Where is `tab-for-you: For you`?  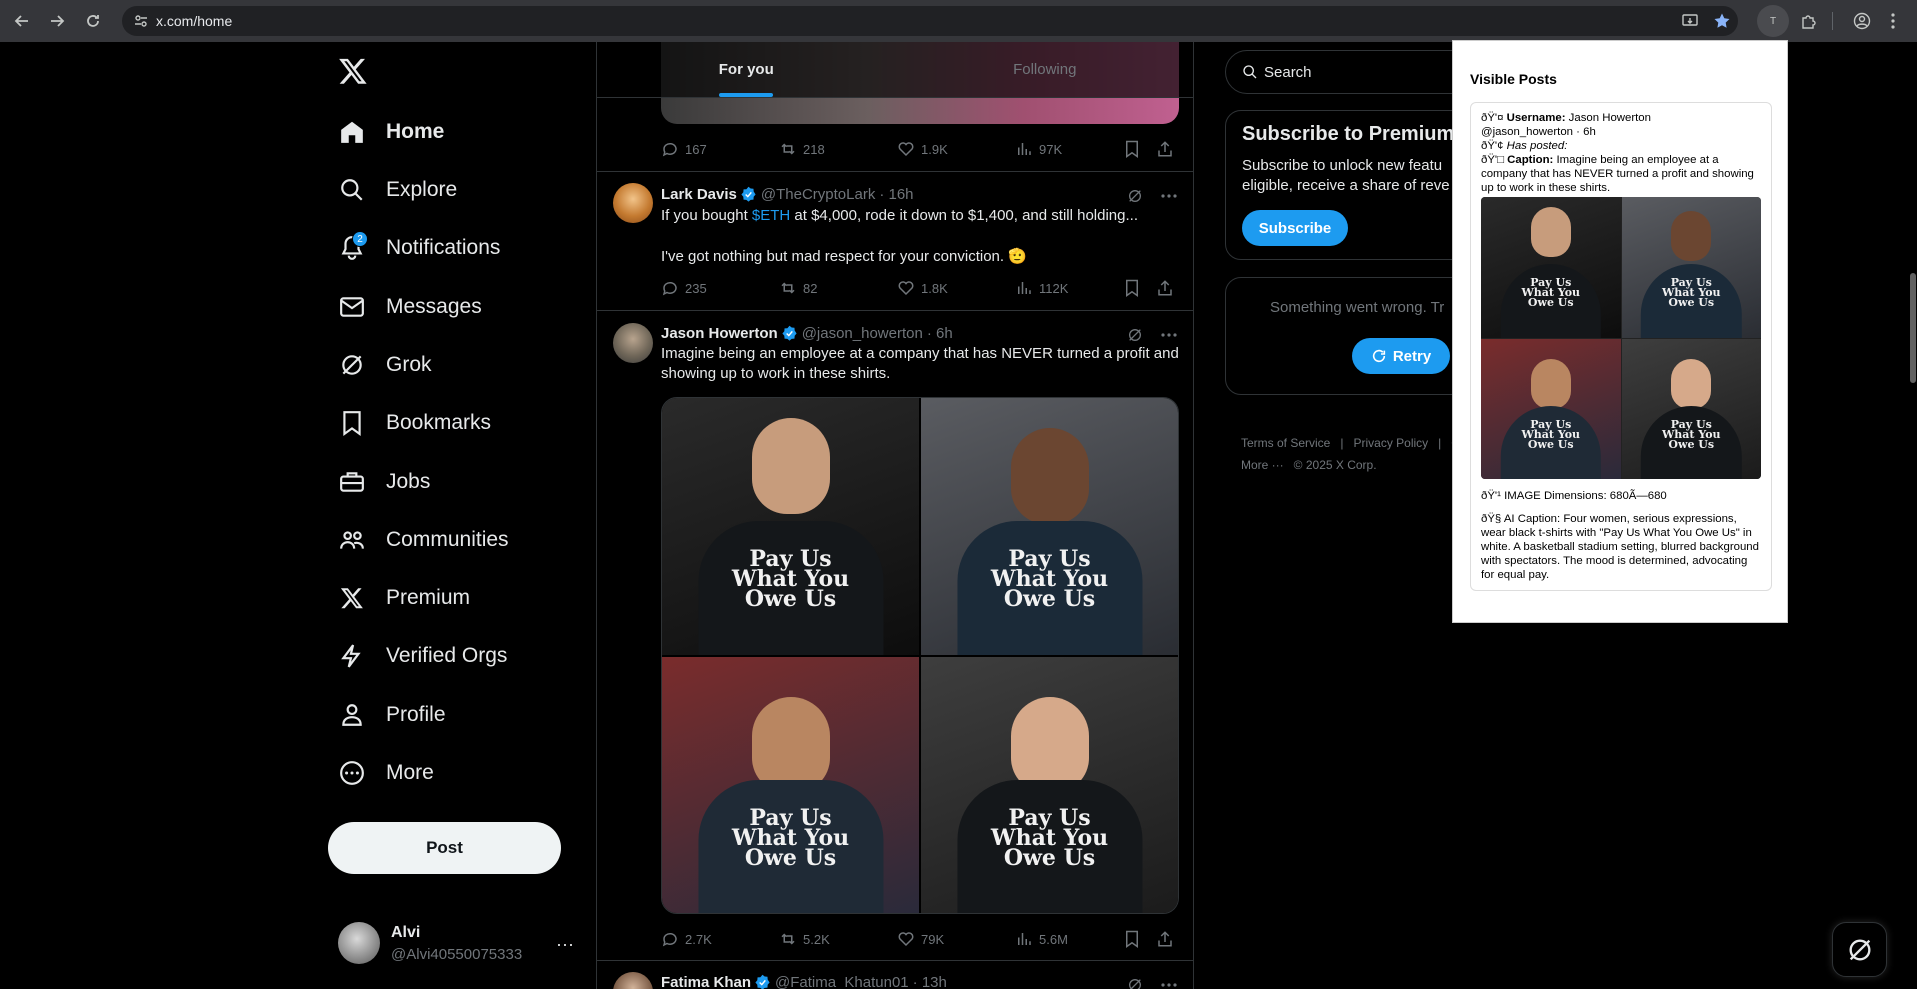
tab-for-you: For you is located at coordinates (746, 69).